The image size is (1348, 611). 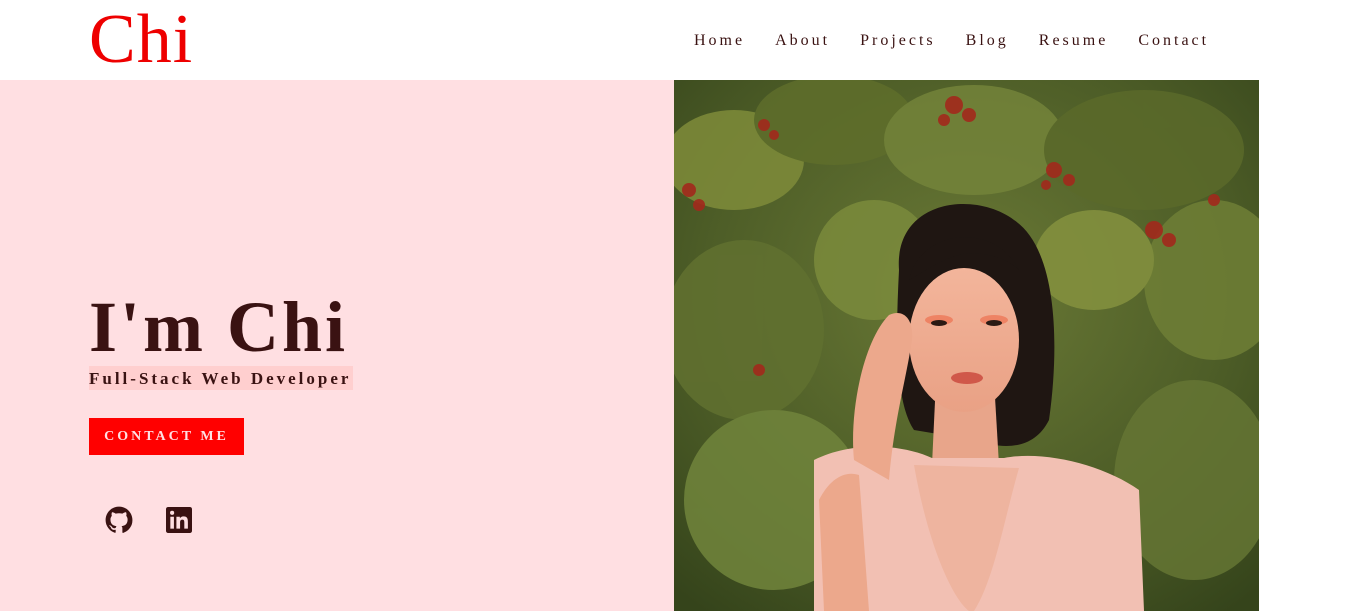 What do you see at coordinates (987, 41) in the screenshot?
I see `nav-blog: Blog` at bounding box center [987, 41].